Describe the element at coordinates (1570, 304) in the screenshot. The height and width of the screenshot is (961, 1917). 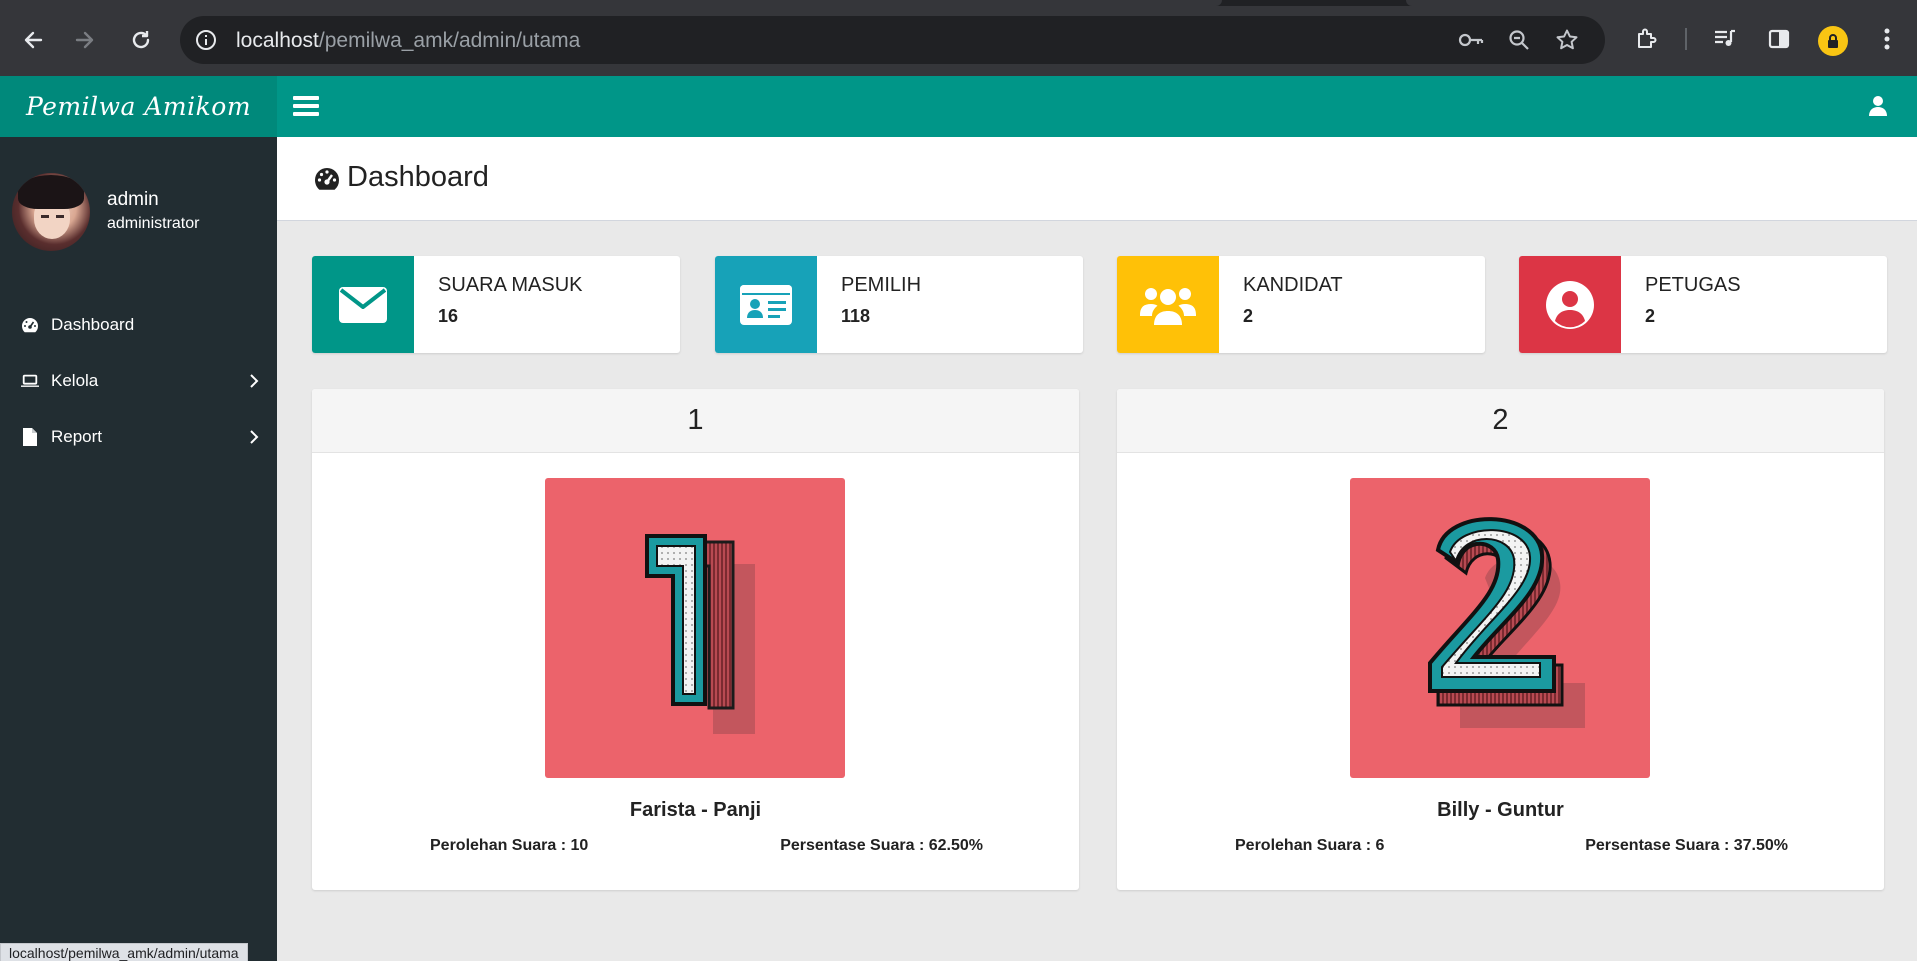
I see `user-circle-icon` at that location.